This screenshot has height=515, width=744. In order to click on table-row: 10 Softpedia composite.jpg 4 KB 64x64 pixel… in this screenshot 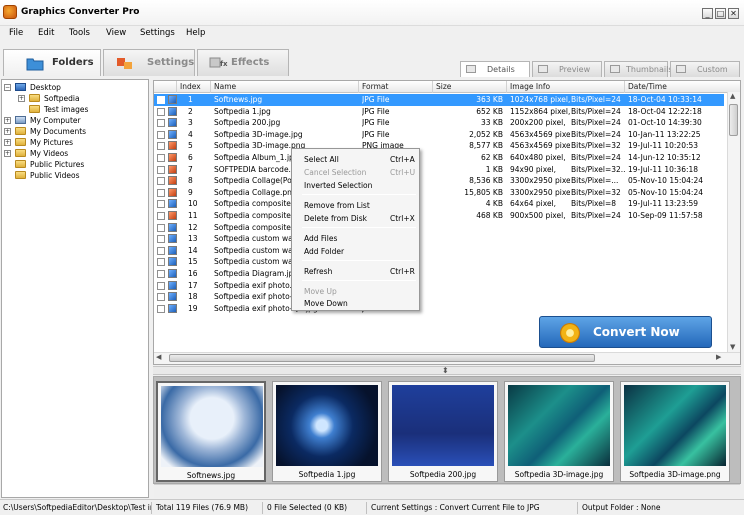, I will do `click(439, 204)`.